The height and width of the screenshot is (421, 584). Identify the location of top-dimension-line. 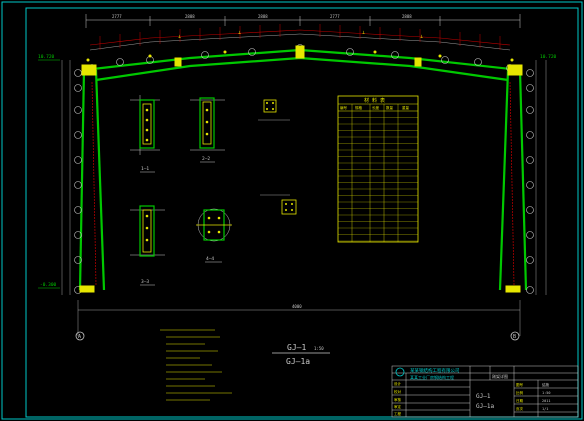
(303, 21).